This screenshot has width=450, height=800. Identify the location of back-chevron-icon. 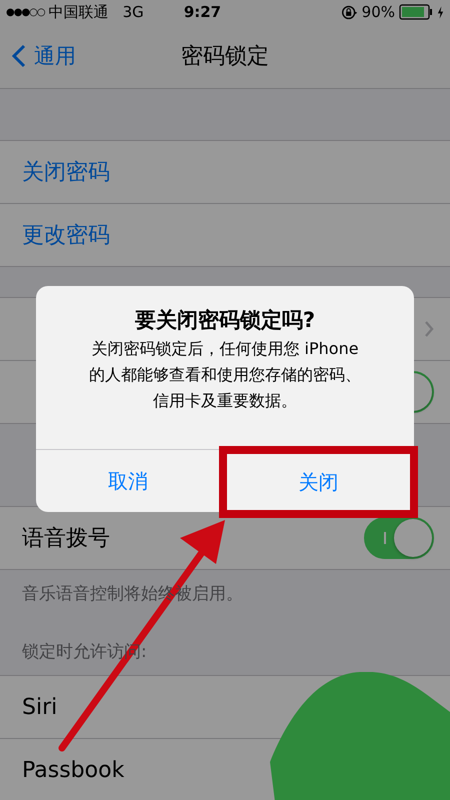
(19, 56).